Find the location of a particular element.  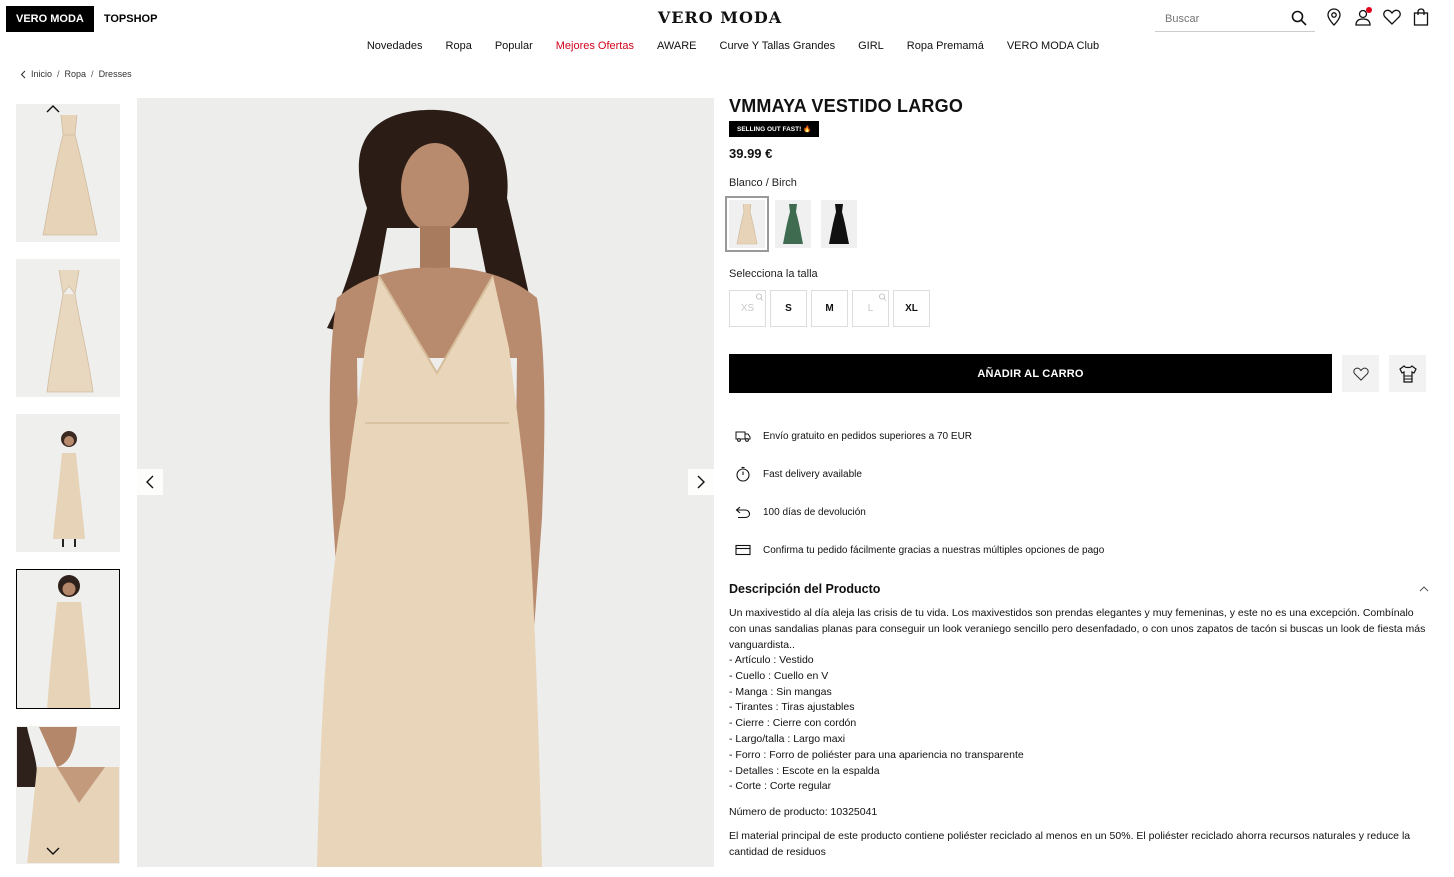

size-m-label: M is located at coordinates (829, 308).